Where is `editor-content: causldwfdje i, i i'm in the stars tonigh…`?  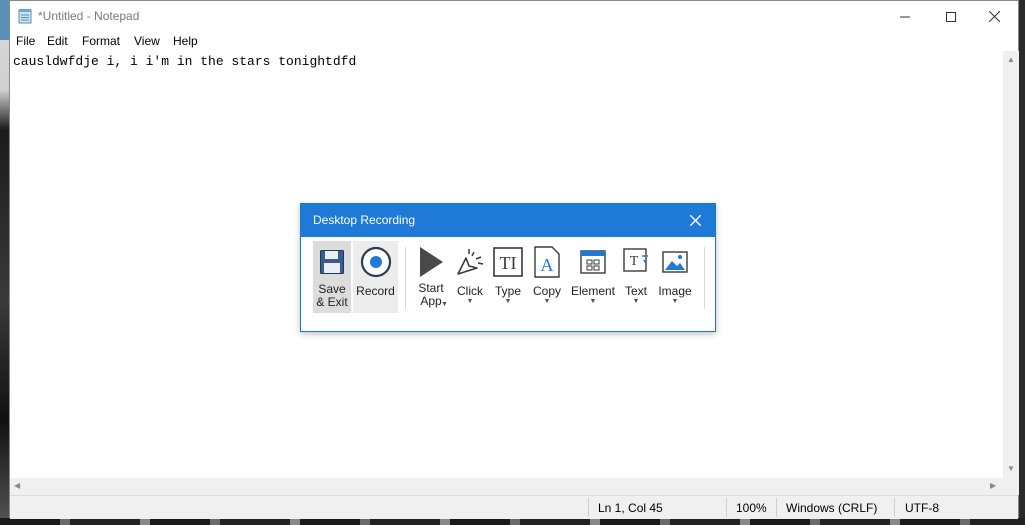 editor-content: causldwfdje i, i i'm in the stars tonigh… is located at coordinates (184, 61).